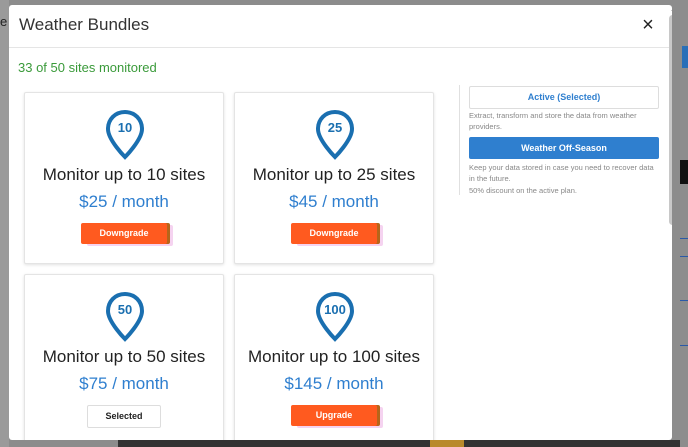 The image size is (688, 447). Describe the element at coordinates (523, 190) in the screenshot. I see `off-season-discount: 50% discount on the active plan.` at that location.